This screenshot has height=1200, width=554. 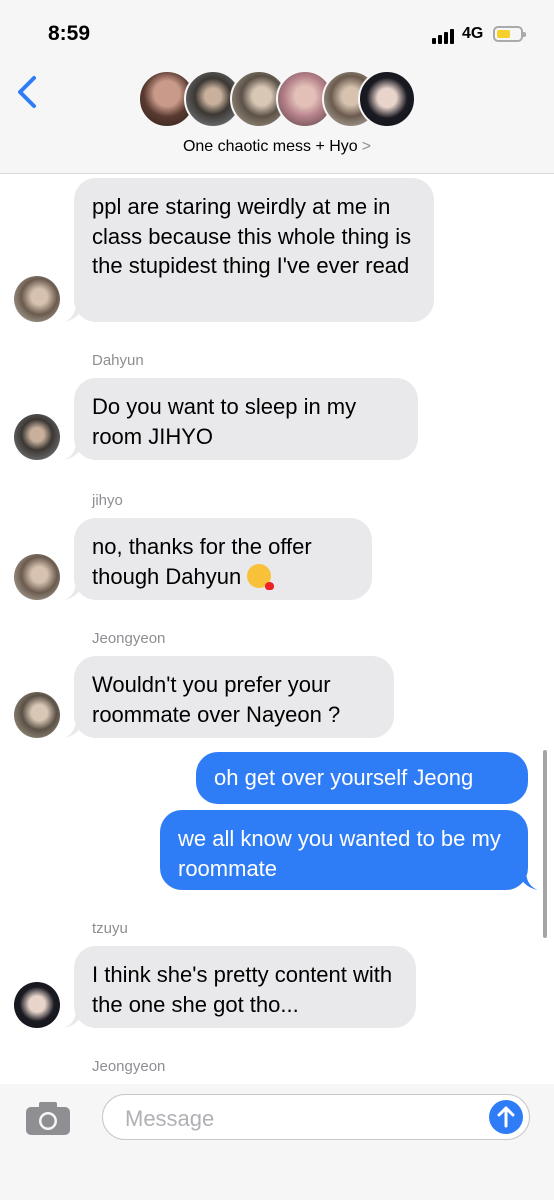 I want to click on message-bubble-outgoing: oh get over yourself Jeong, so click(x=362, y=778).